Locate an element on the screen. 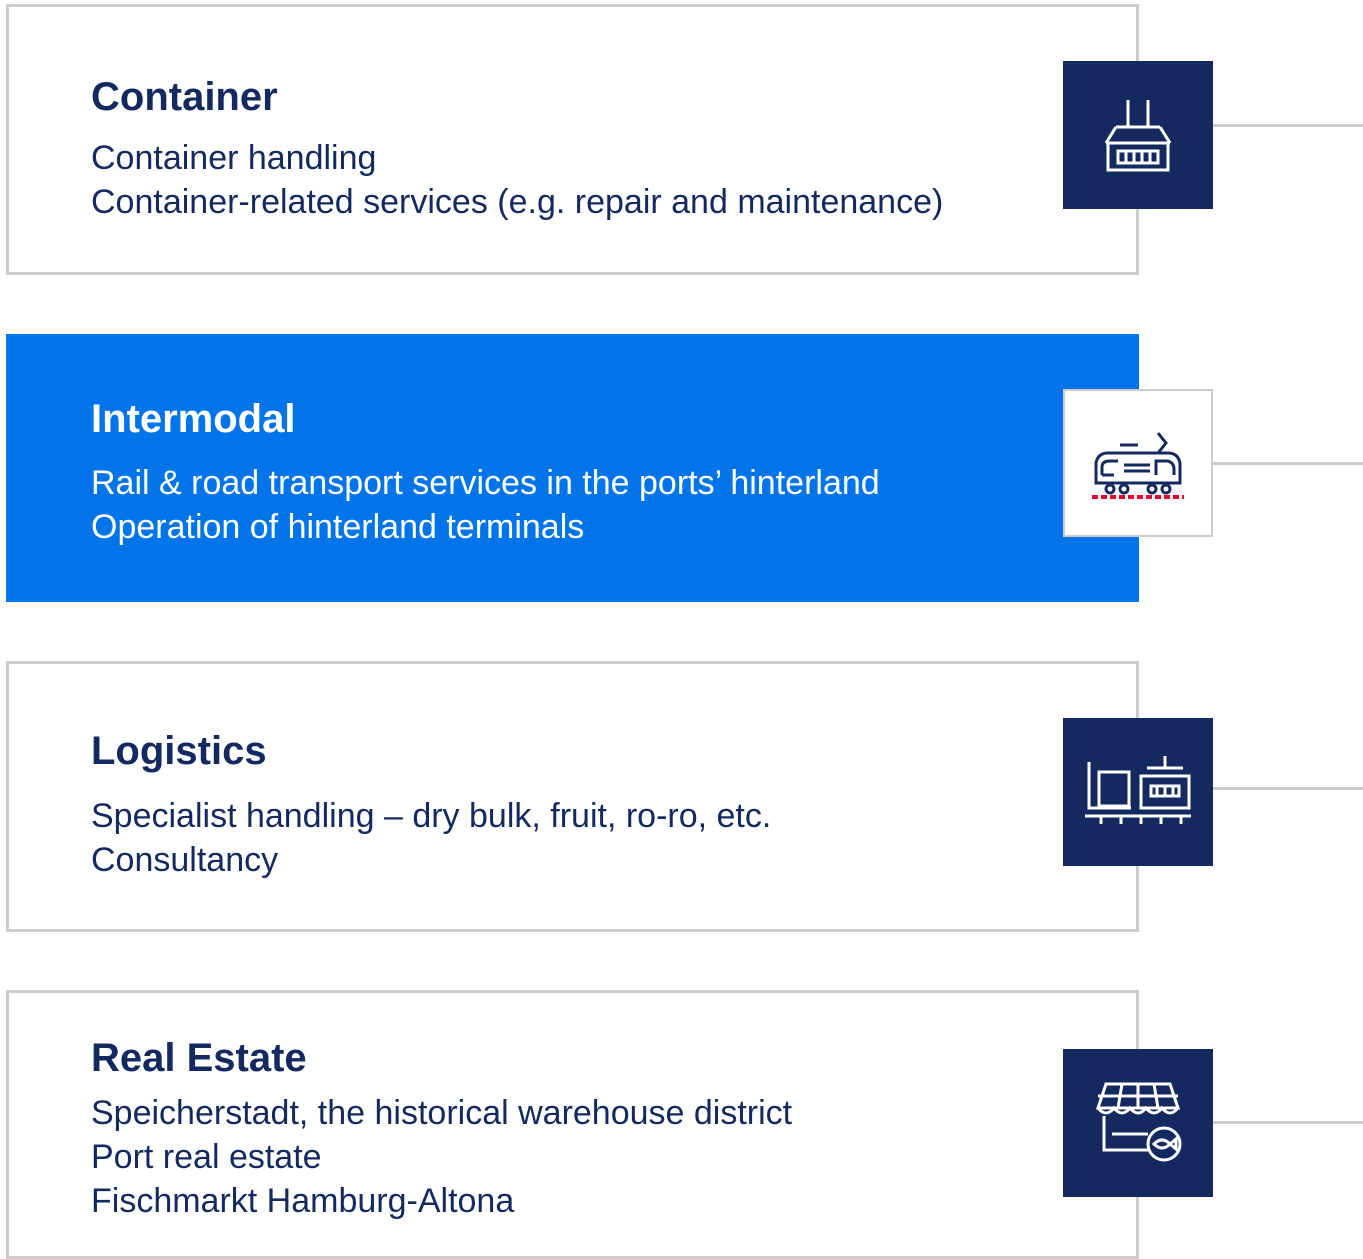  segment-line: Operation of hinterland terminals is located at coordinates (338, 527).